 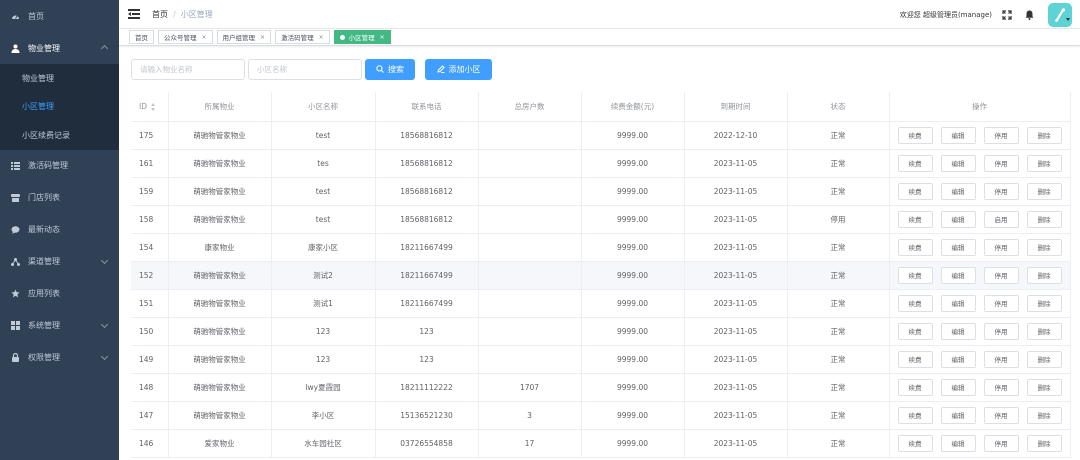 I want to click on sidebar-item-channels: 渠道管理, so click(x=59, y=262).